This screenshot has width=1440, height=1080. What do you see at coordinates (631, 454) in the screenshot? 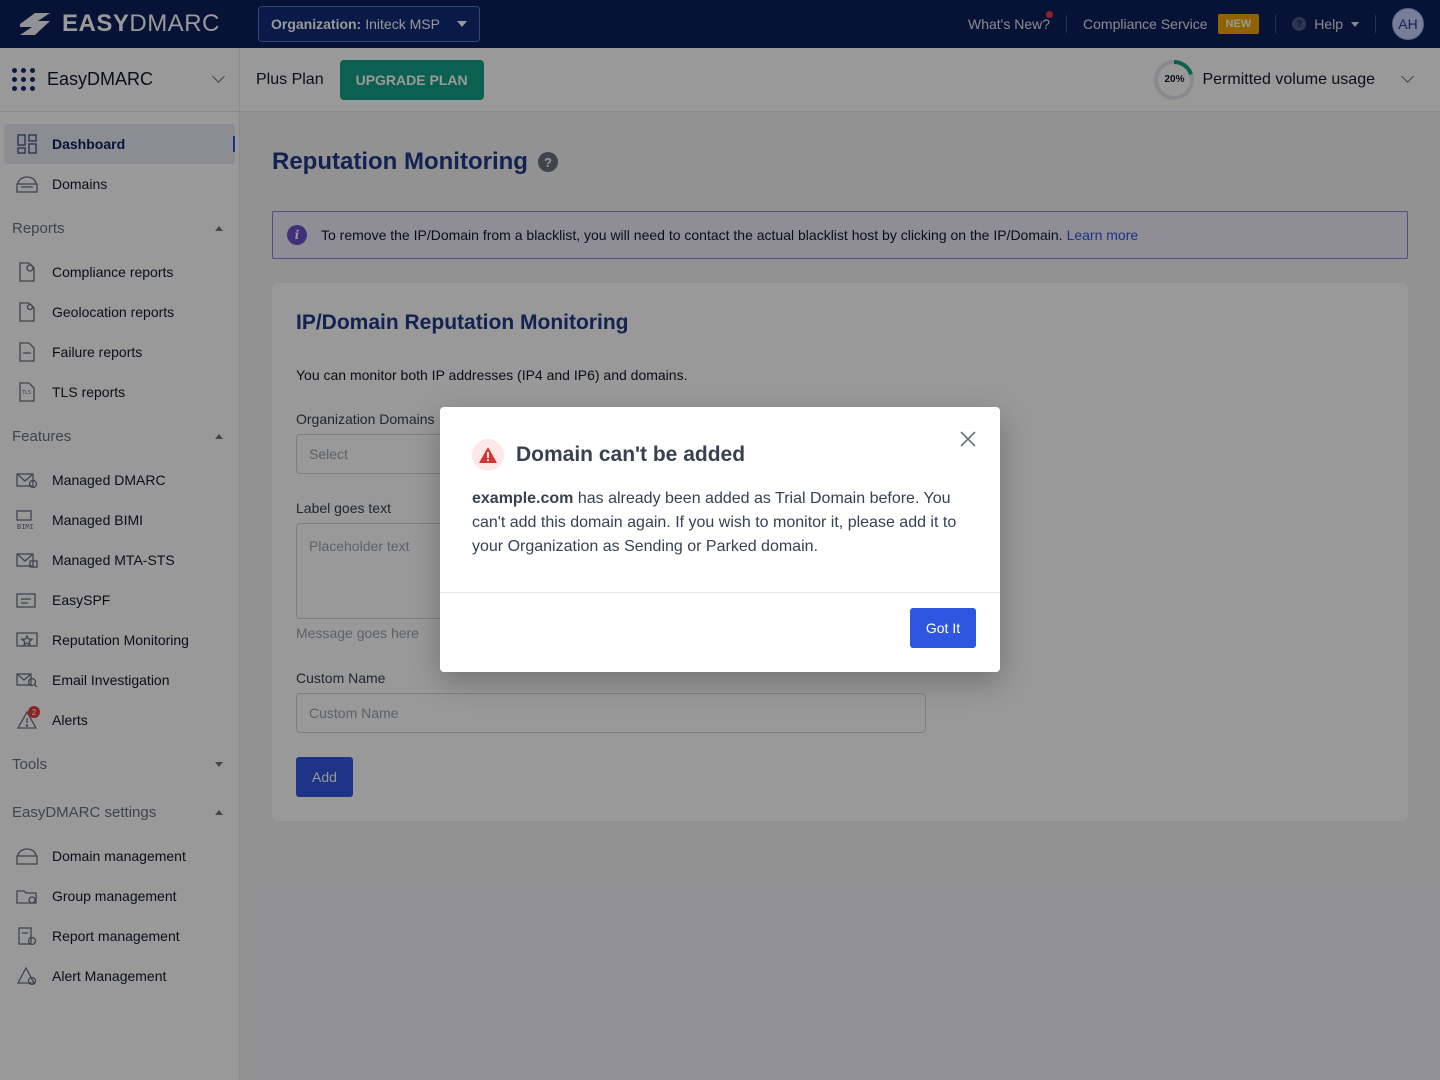
I see `dialog-title: Domain can't be added` at bounding box center [631, 454].